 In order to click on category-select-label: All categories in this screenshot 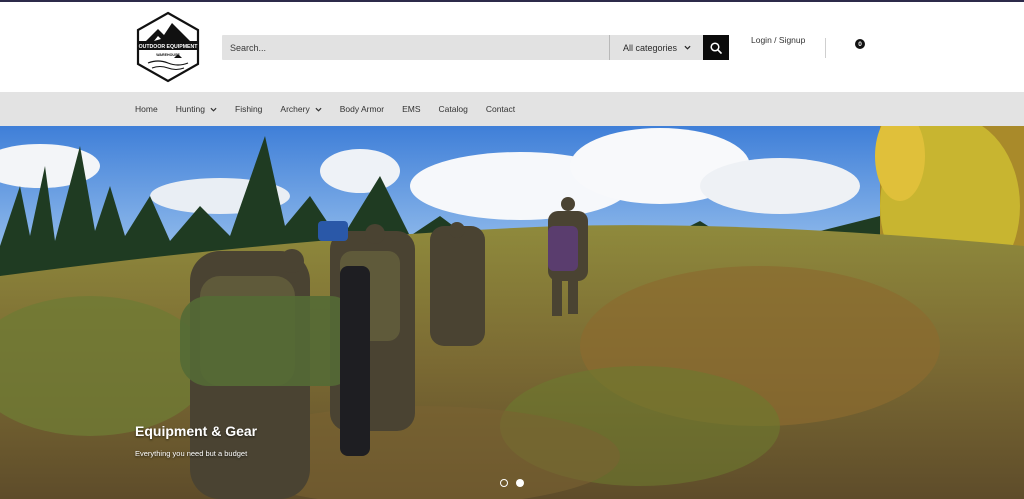, I will do `click(650, 47)`.